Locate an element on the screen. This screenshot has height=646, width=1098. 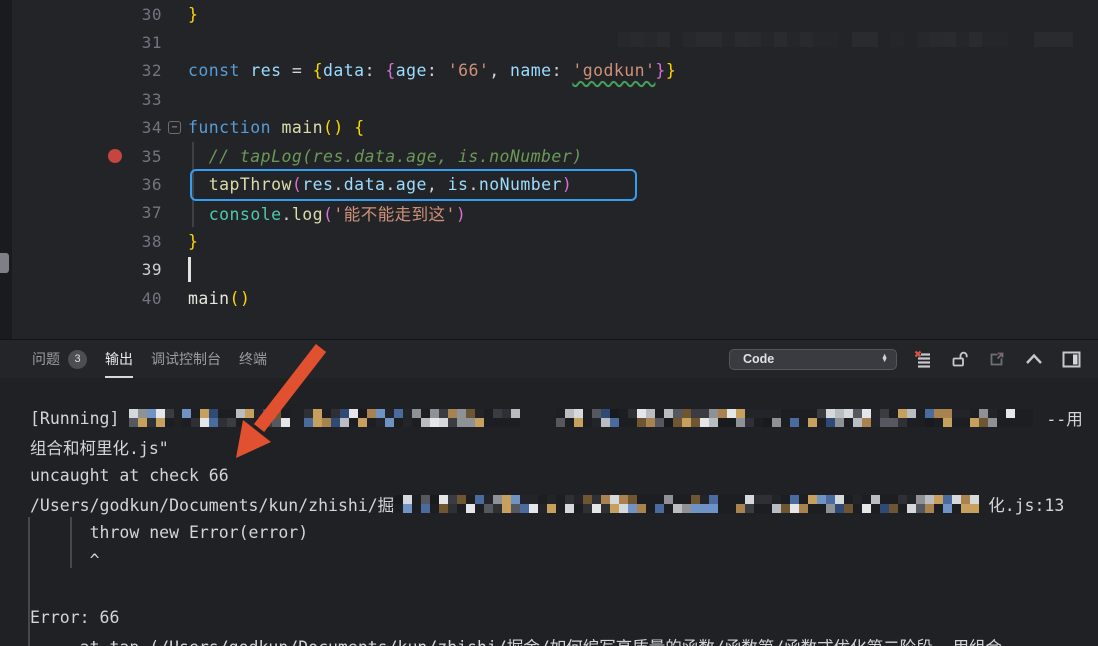
output-channel-select: Code ▲ ▼ is located at coordinates (813, 359).